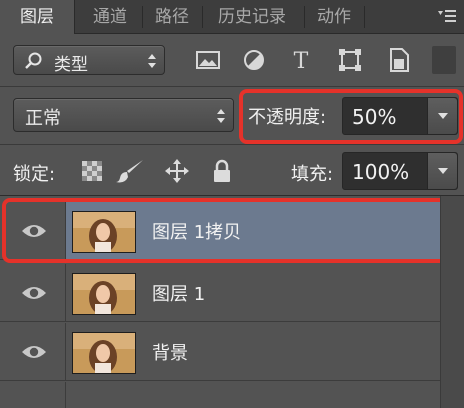  I want to click on adjustment-filter-icon, so click(254, 60).